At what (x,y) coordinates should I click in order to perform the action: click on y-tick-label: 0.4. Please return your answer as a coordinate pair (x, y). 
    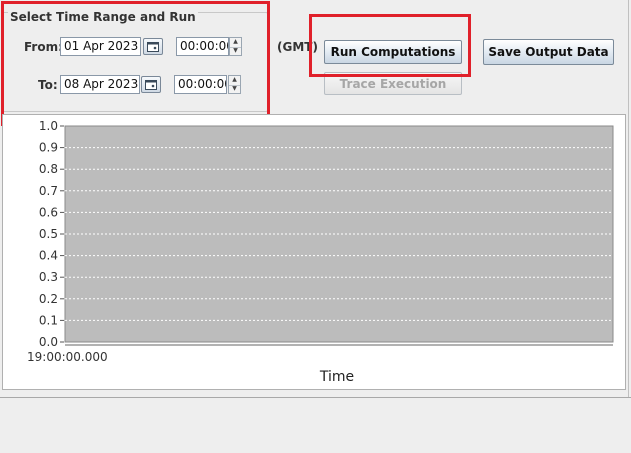
    Looking at the image, I should click on (48, 256).